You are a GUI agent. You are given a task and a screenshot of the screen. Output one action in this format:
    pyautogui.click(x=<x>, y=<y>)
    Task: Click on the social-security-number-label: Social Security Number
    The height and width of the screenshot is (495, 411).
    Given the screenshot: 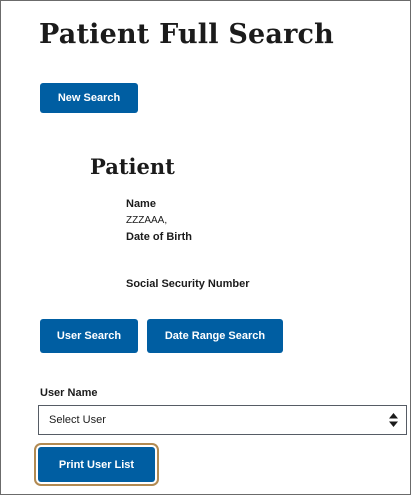 What is the action you would take?
    pyautogui.click(x=188, y=284)
    